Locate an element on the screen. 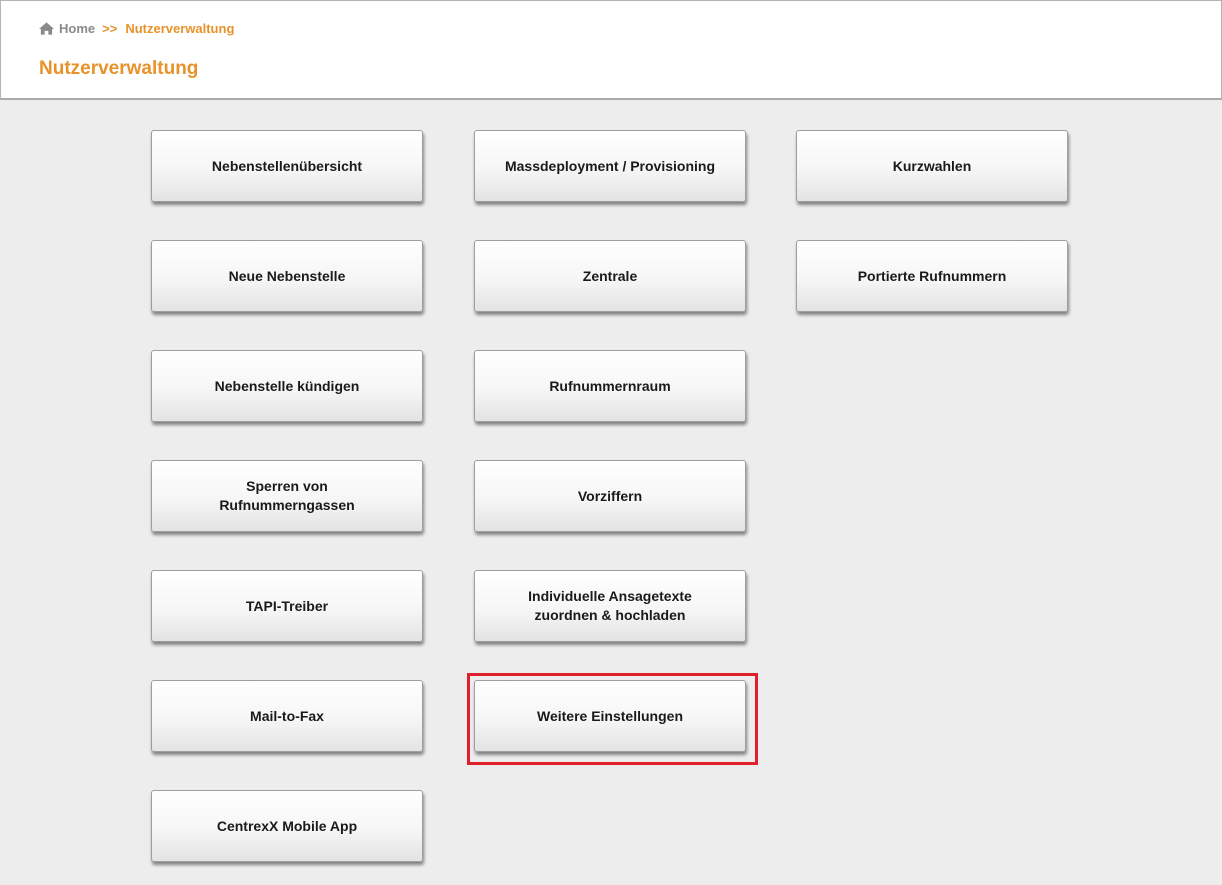 The width and height of the screenshot is (1222, 885). vorziffern-label: Vorziffern is located at coordinates (610, 495).